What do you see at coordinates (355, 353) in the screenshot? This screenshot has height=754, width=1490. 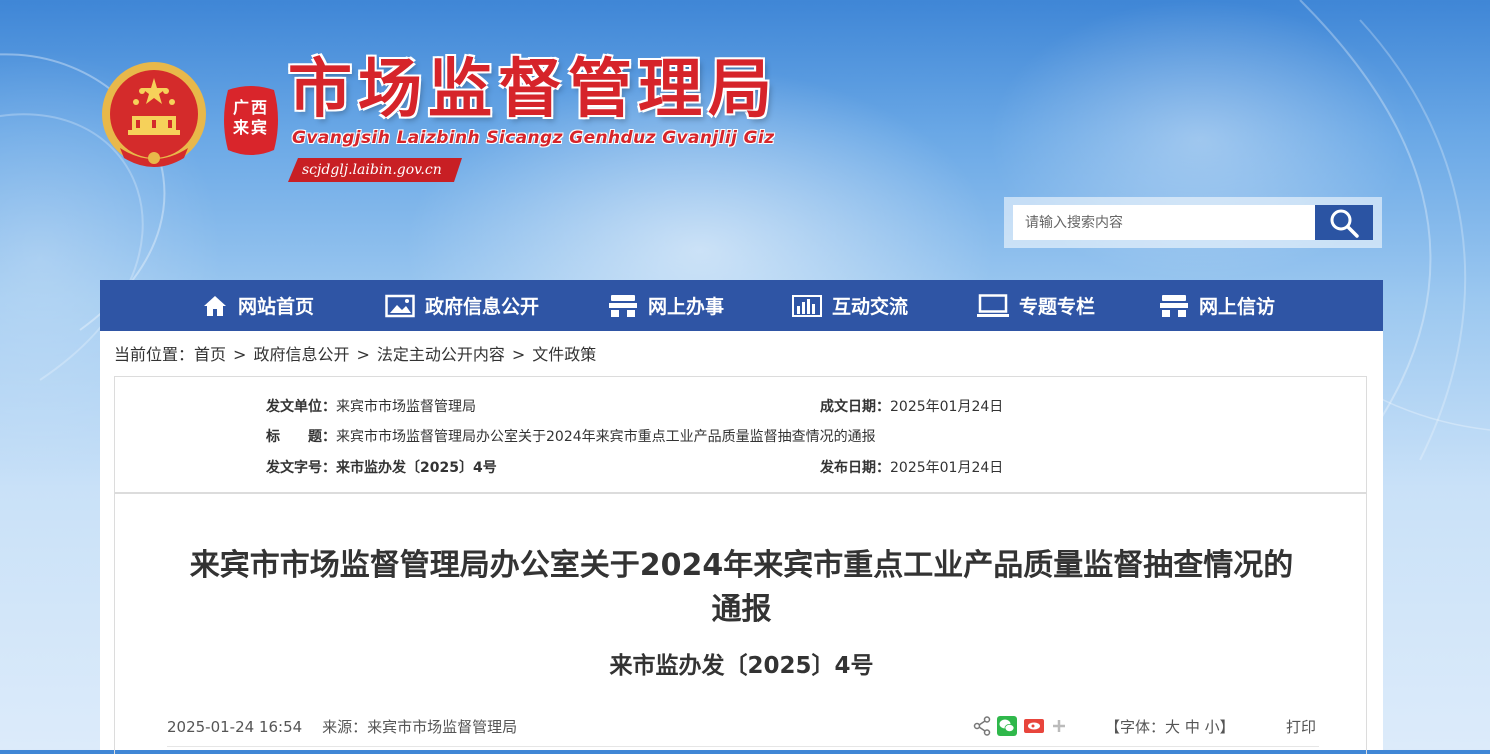 I see `breadcrumb: 当前位置：首页 > 政府信息公开 > 法定主动公开内容 > 文件政策` at bounding box center [355, 353].